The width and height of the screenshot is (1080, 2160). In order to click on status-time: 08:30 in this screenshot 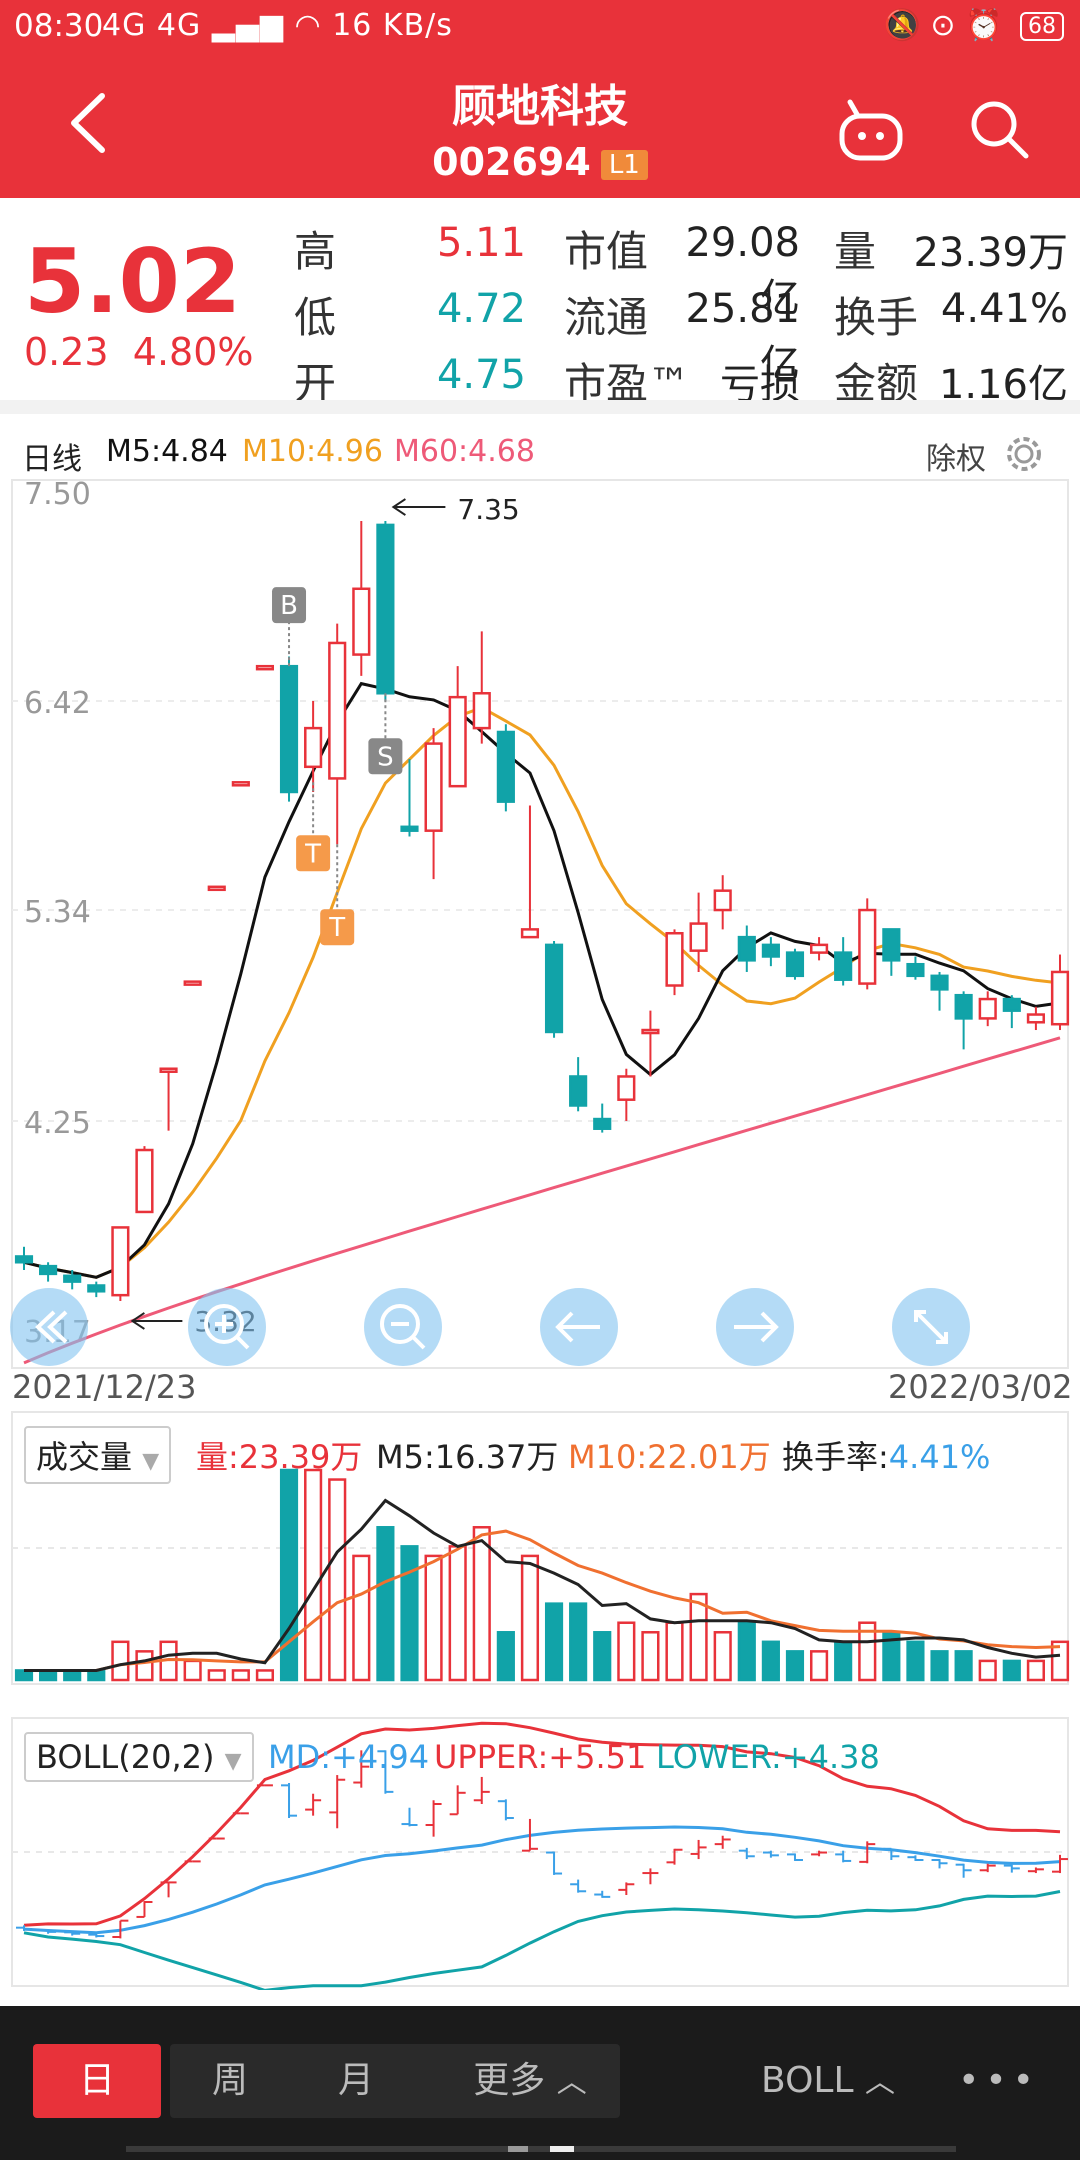, I will do `click(59, 26)`.